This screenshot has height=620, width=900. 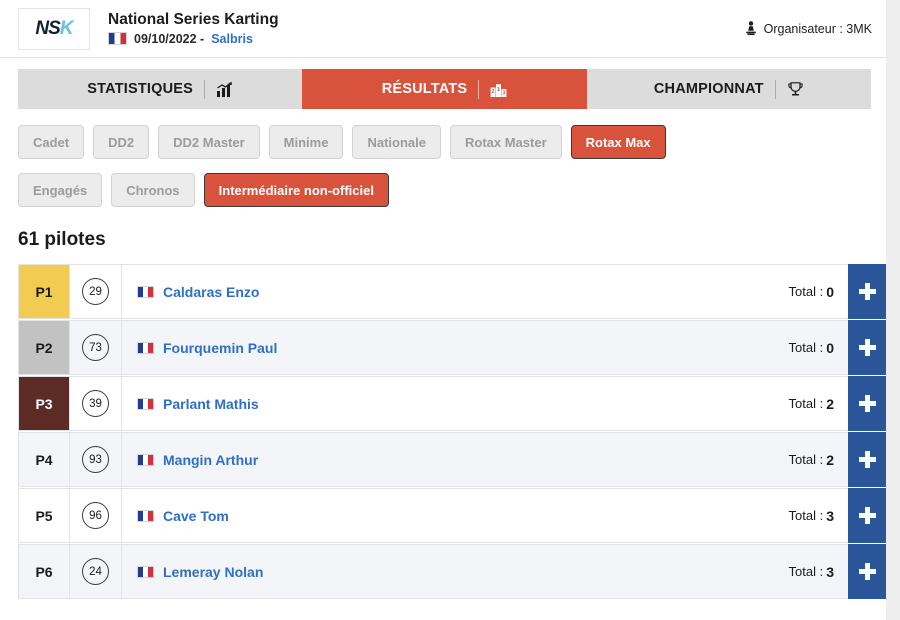 What do you see at coordinates (44, 459) in the screenshot?
I see `position-badge: P4` at bounding box center [44, 459].